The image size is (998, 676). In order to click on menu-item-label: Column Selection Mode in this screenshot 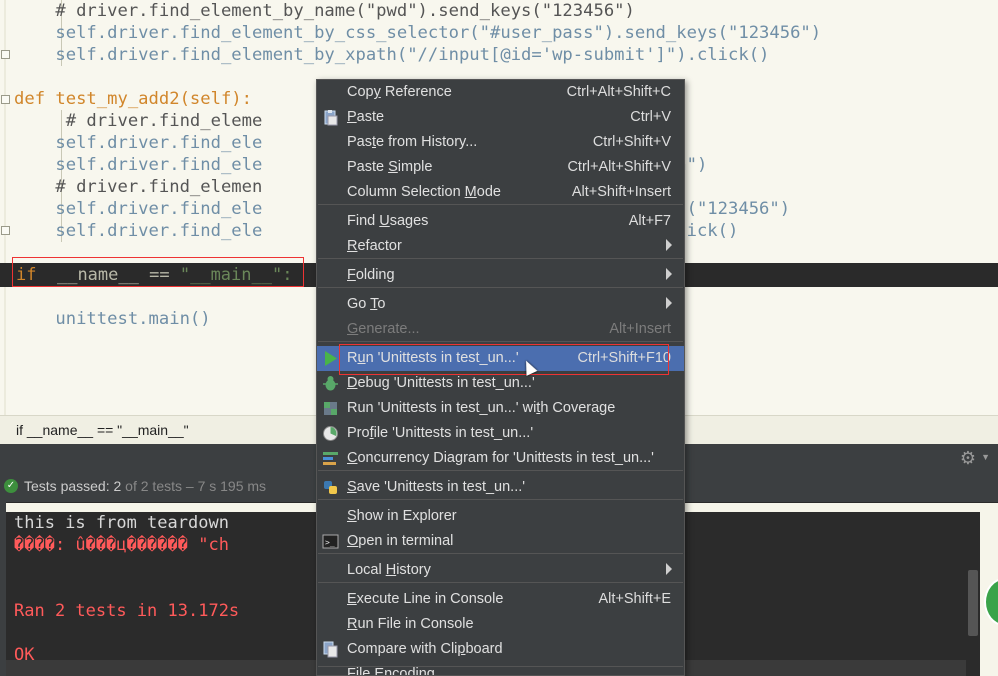, I will do `click(424, 192)`.